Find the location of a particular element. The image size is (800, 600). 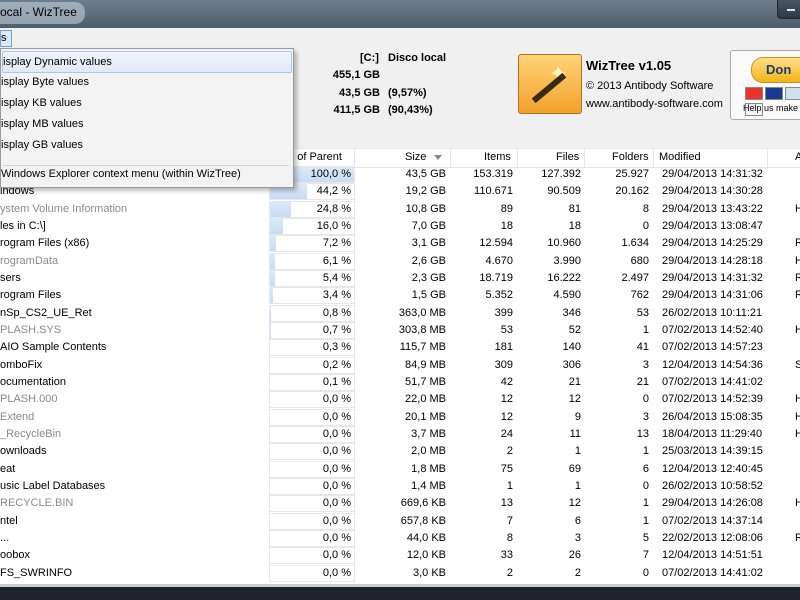

row-folders: 0 is located at coordinates (645, 572).